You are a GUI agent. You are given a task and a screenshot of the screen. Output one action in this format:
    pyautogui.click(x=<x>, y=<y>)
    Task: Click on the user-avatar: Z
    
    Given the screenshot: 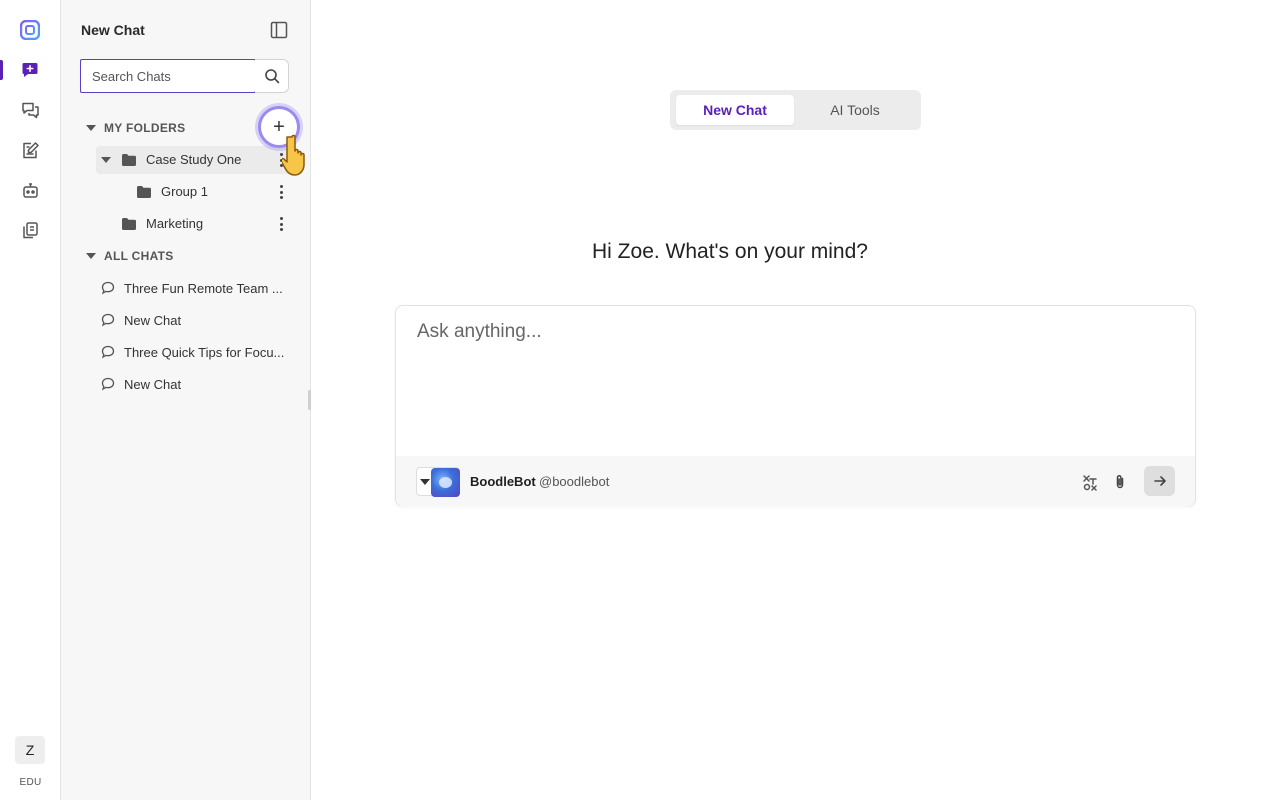 What is the action you would take?
    pyautogui.click(x=30, y=750)
    